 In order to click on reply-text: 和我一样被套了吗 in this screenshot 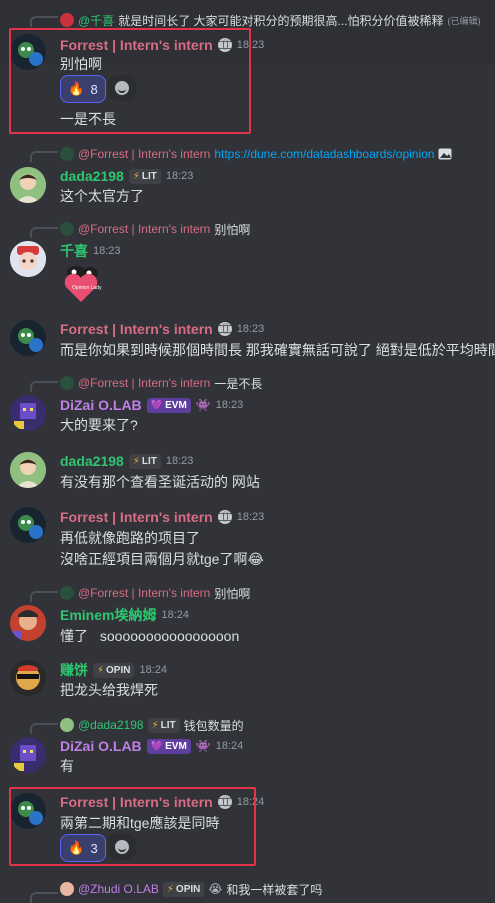, I will do `click(274, 889)`.